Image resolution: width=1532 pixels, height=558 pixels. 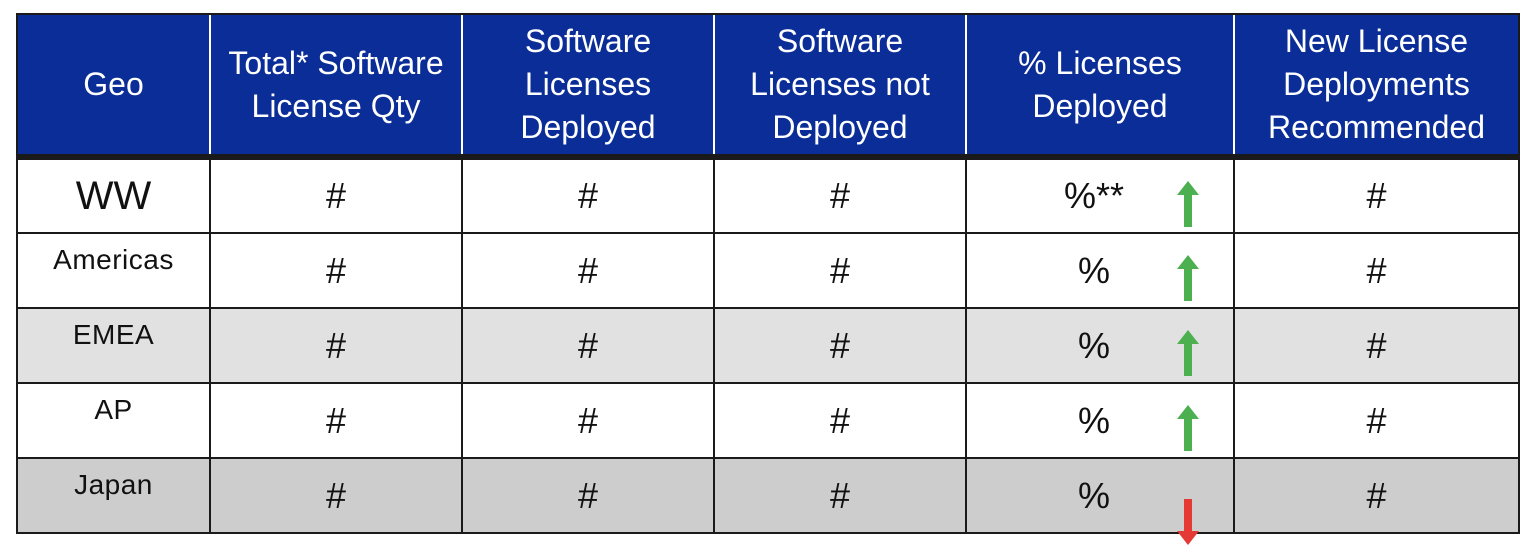 I want to click on header-new-deployments-recommended: New License Deployments Recommended, so click(x=1376, y=86).